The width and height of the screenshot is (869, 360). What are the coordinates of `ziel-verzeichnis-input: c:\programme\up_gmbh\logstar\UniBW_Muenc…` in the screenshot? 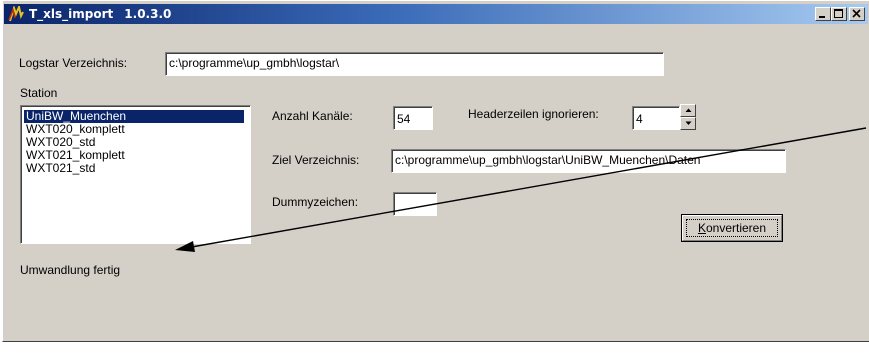 It's located at (588, 161).